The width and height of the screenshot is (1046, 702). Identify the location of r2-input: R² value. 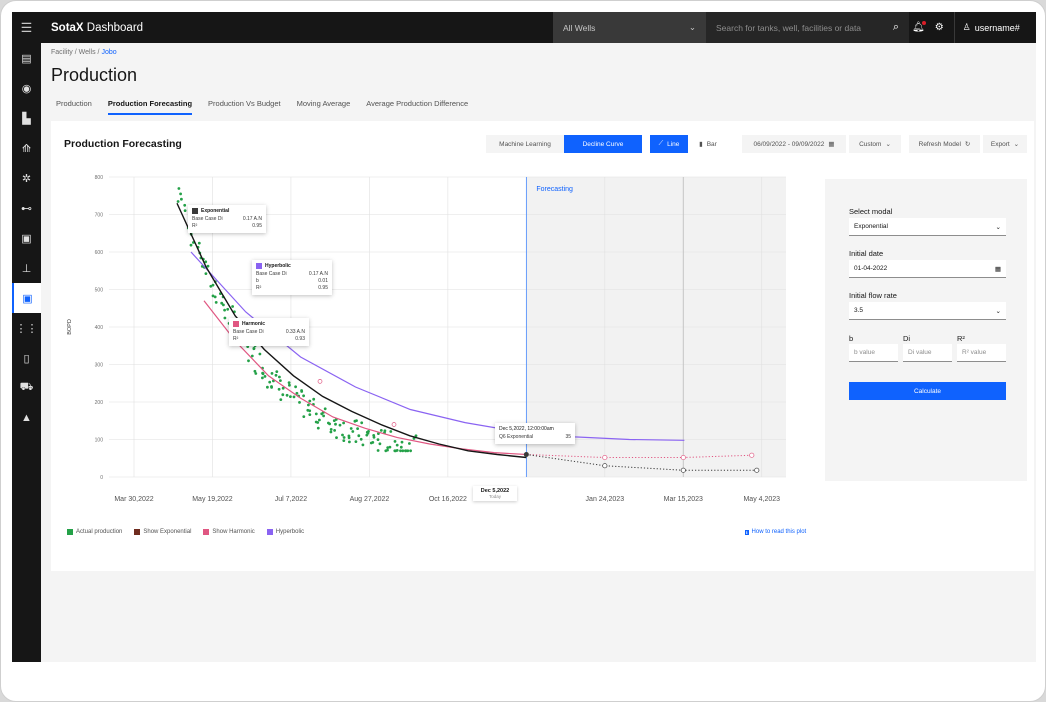
(981, 353).